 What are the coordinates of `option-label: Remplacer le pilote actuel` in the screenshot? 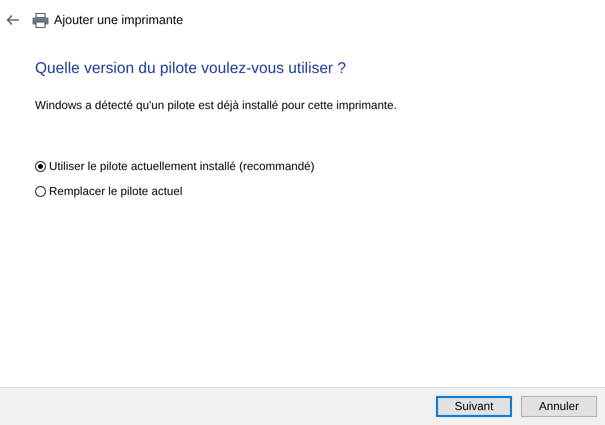 It's located at (115, 191).